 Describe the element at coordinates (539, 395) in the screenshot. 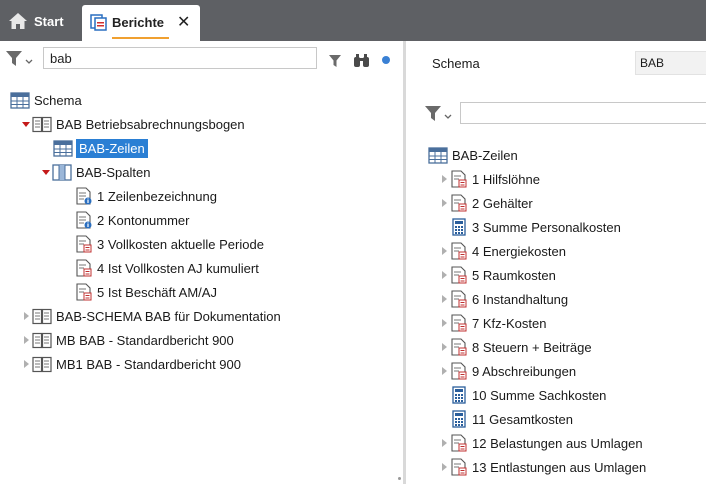

I see `report-row-label: 10 Summe Sachkosten` at that location.